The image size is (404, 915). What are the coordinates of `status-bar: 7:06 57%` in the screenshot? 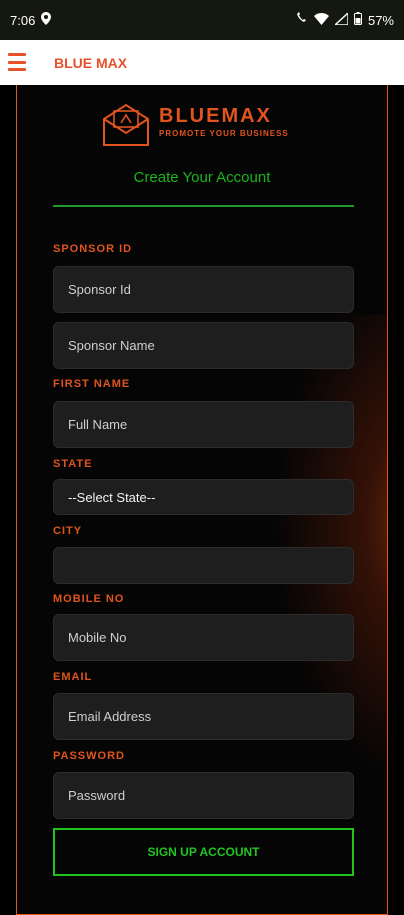 It's located at (202, 20).